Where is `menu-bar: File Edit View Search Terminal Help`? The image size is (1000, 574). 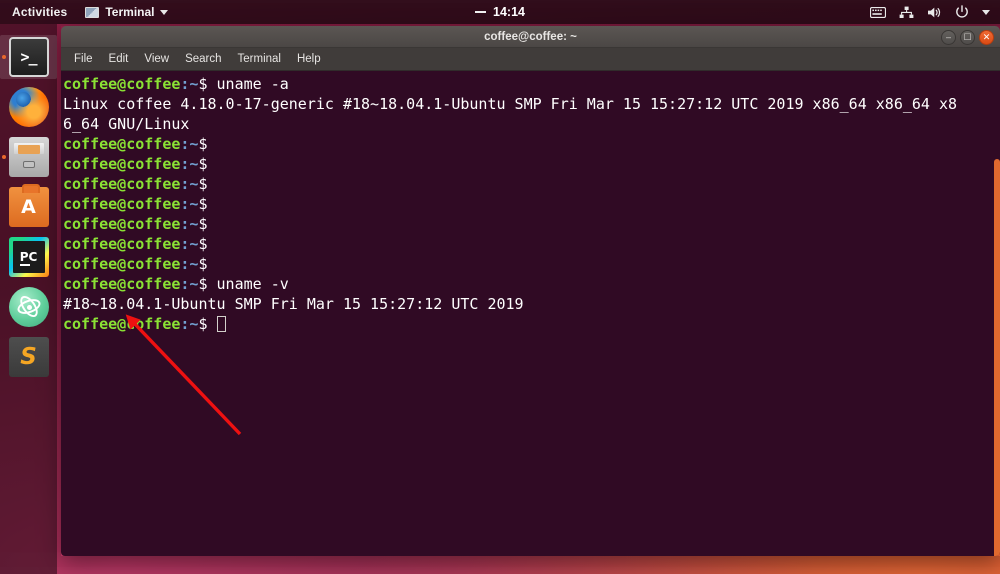
menu-bar: File Edit View Search Terminal Help is located at coordinates (530, 59).